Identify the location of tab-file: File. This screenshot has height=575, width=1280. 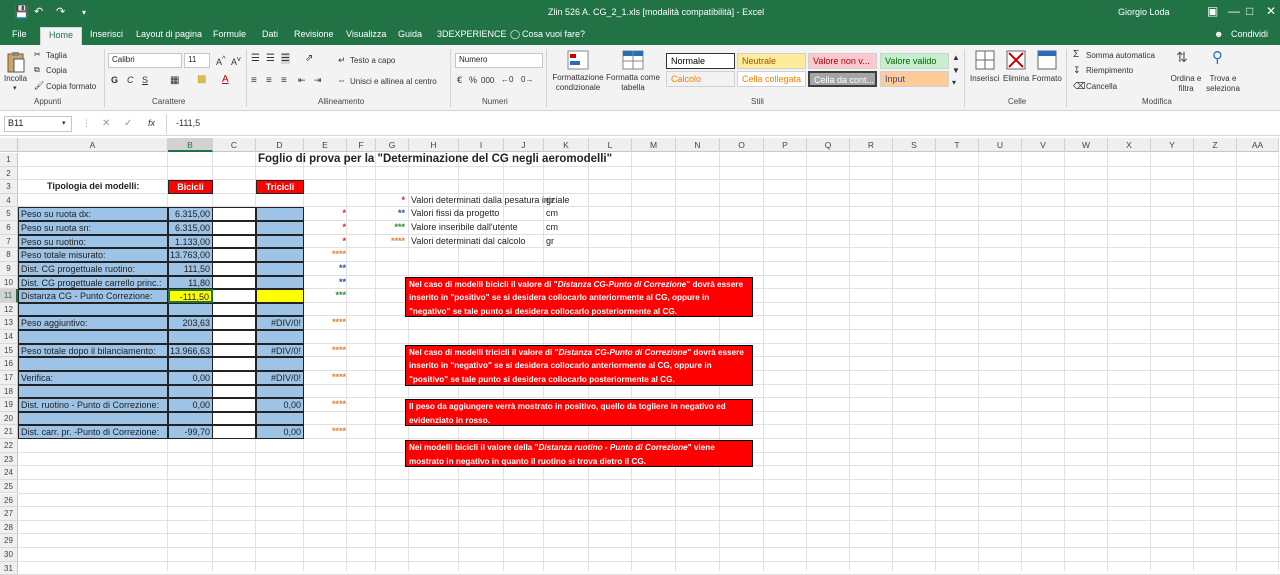
(19, 34).